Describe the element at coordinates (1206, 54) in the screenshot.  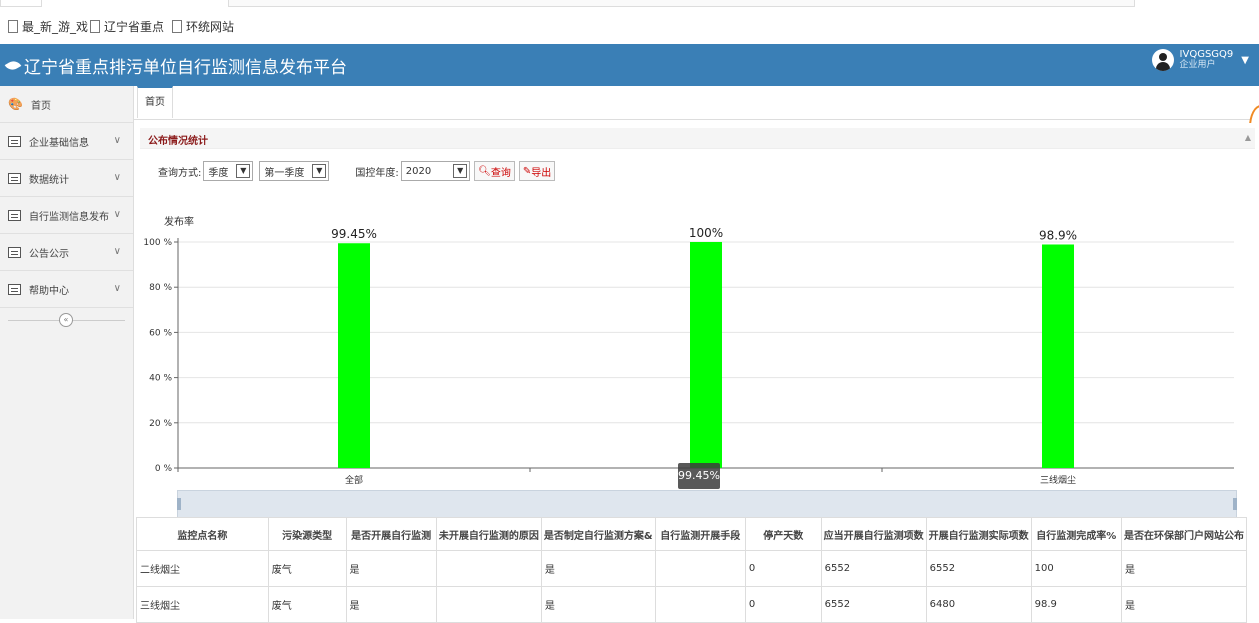
I see `user-name: IVQGSGQ9` at that location.